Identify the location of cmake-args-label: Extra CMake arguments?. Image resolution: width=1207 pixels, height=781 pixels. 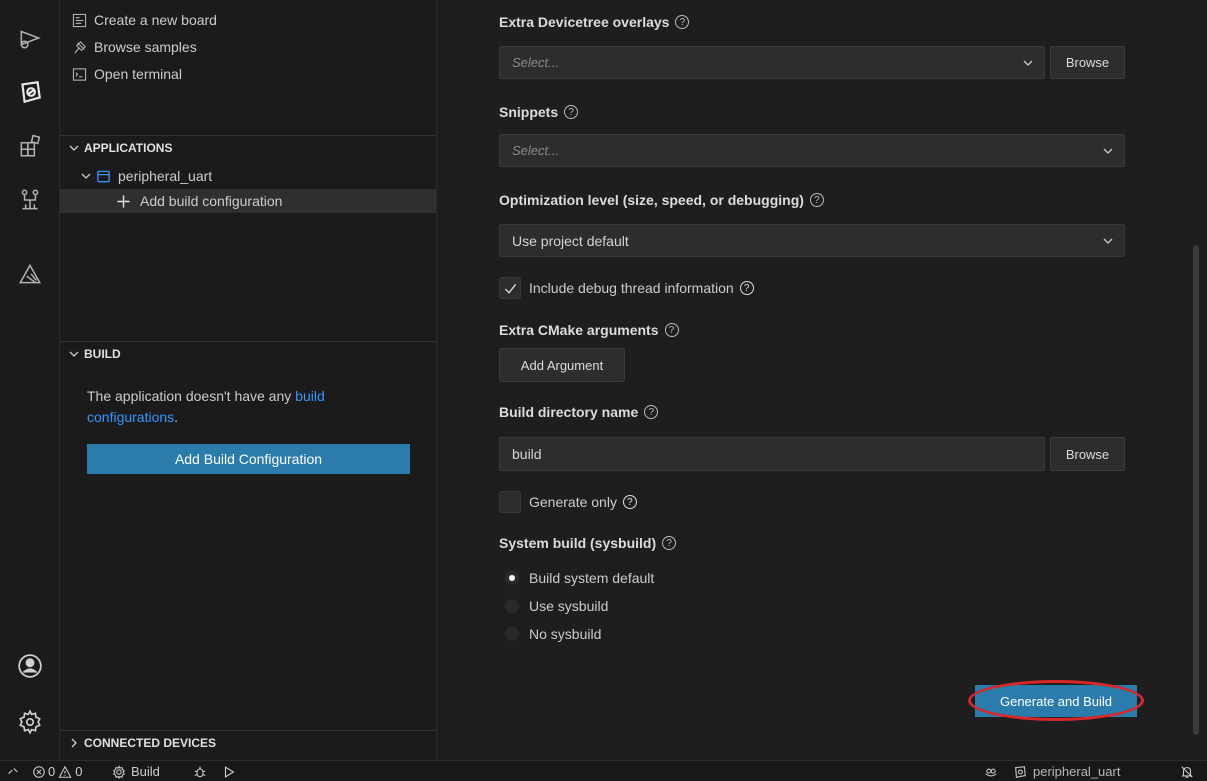
(589, 330).